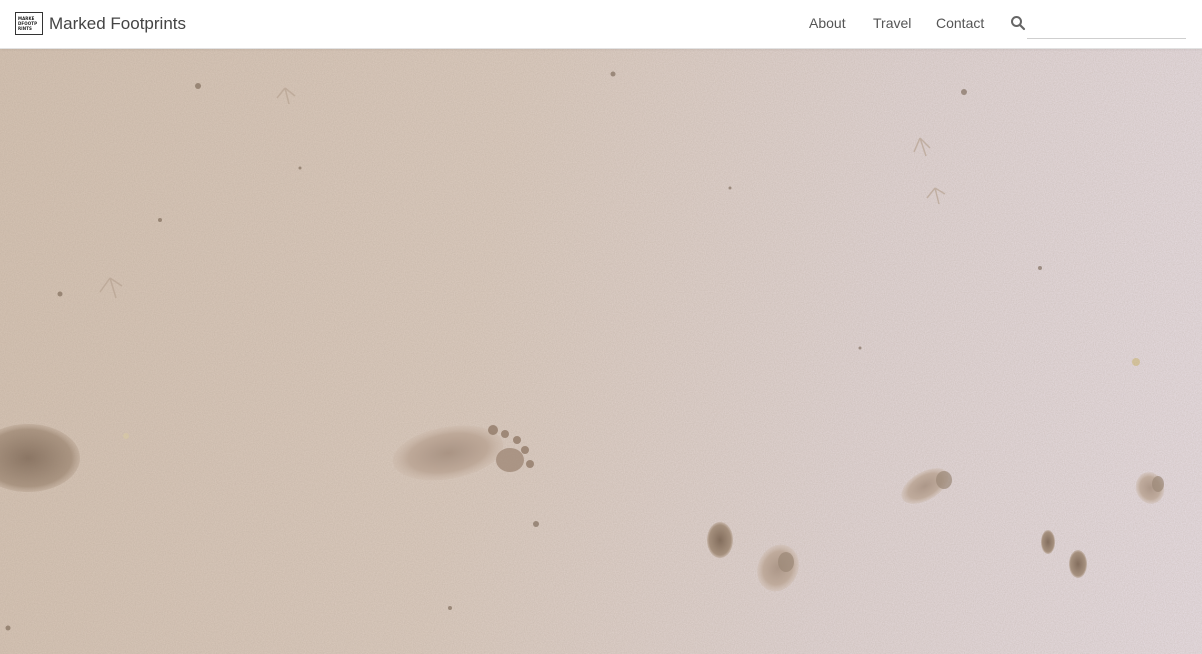  What do you see at coordinates (117, 23) in the screenshot?
I see `brand-name: Marked Footprints` at bounding box center [117, 23].